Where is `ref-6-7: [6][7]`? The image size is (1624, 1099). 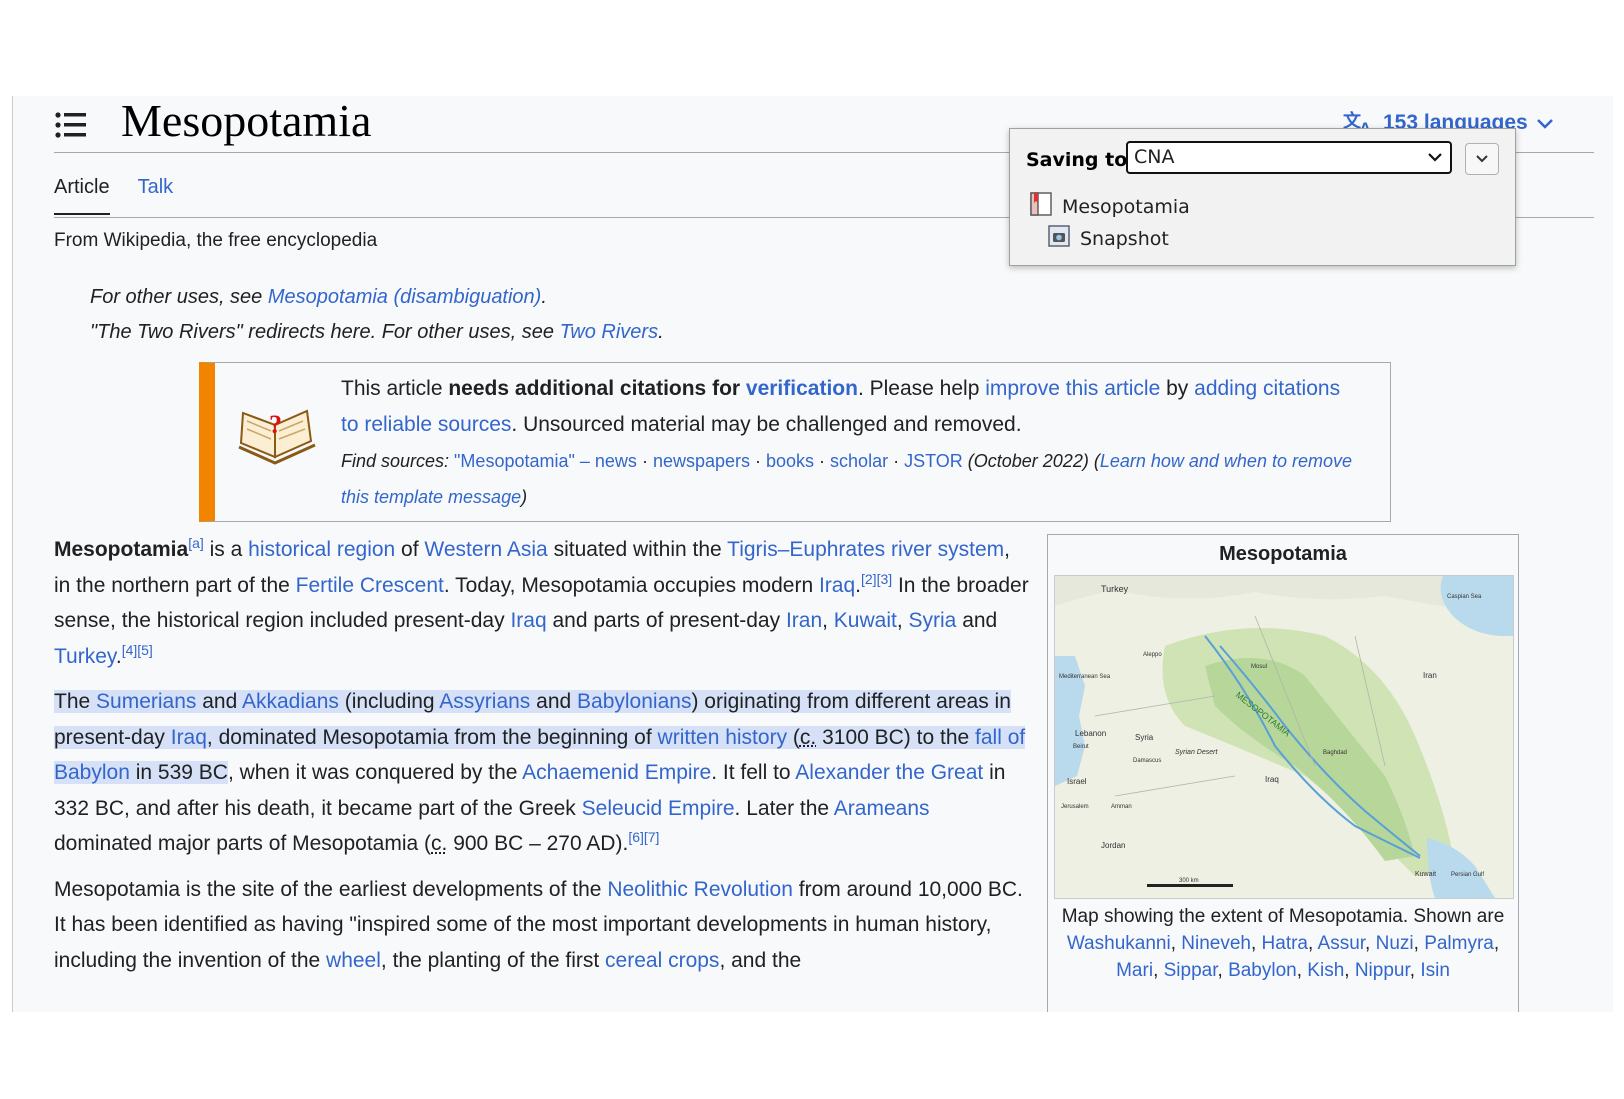 ref-6-7: [6][7] is located at coordinates (643, 837).